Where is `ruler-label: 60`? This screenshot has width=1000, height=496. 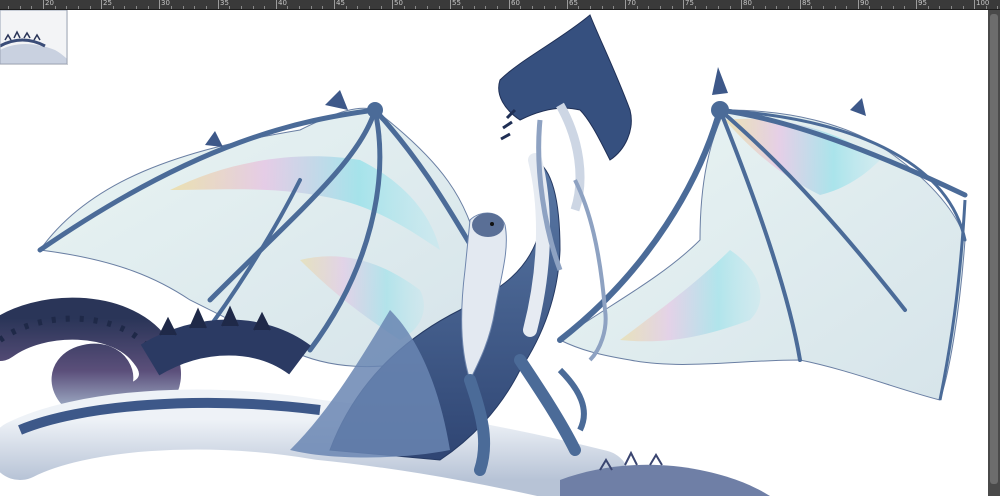 ruler-label: 60 is located at coordinates (515, 3).